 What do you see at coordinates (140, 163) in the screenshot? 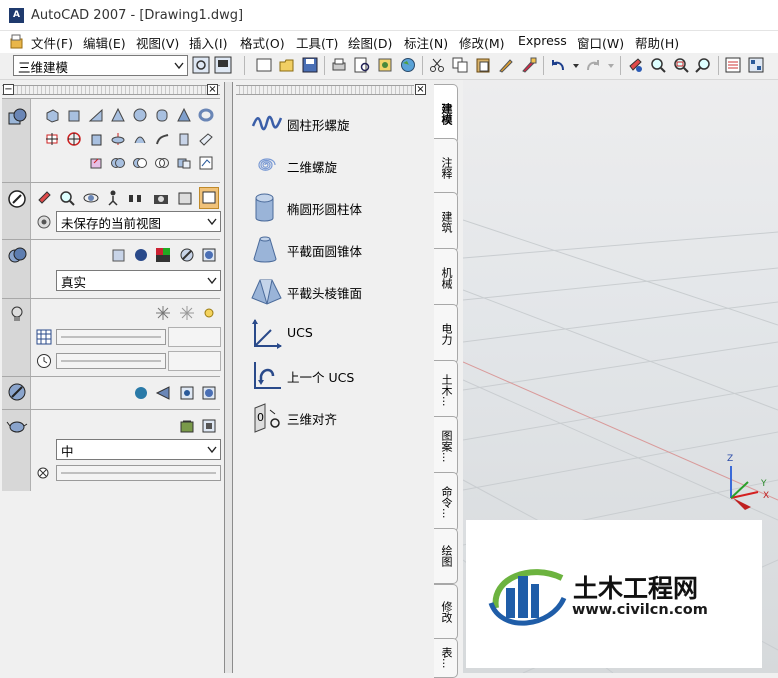
I see `subtract-icon` at bounding box center [140, 163].